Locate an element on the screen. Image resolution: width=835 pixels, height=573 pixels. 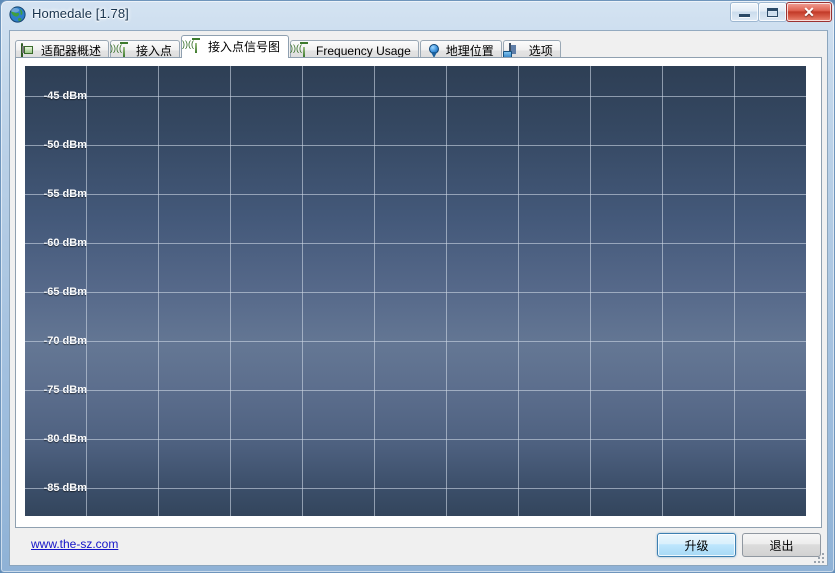
tab-label: 地理位置 is located at coordinates (469, 50).